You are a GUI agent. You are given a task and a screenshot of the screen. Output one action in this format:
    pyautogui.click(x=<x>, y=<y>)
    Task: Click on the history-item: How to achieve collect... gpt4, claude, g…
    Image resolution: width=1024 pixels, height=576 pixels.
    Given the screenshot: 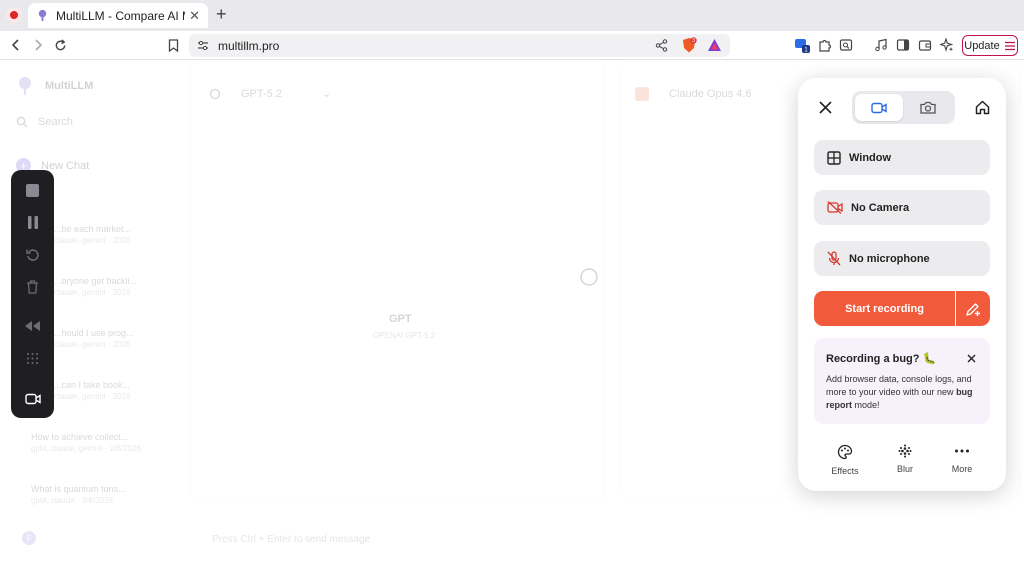 What is the action you would take?
    pyautogui.click(x=91, y=442)
    